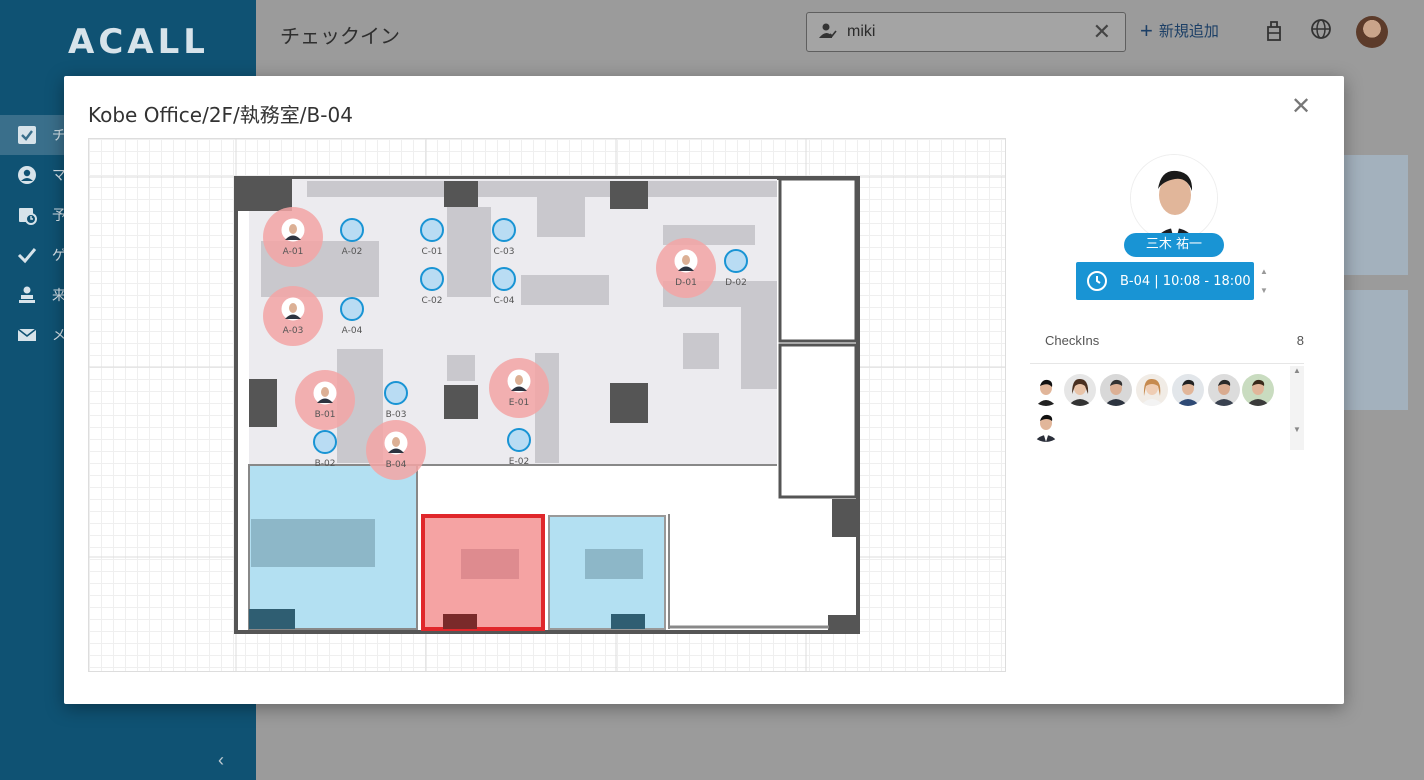 This screenshot has width=1424, height=780. Describe the element at coordinates (1167, 347) in the screenshot. I see `checkins-header: CheckIns 8` at that location.